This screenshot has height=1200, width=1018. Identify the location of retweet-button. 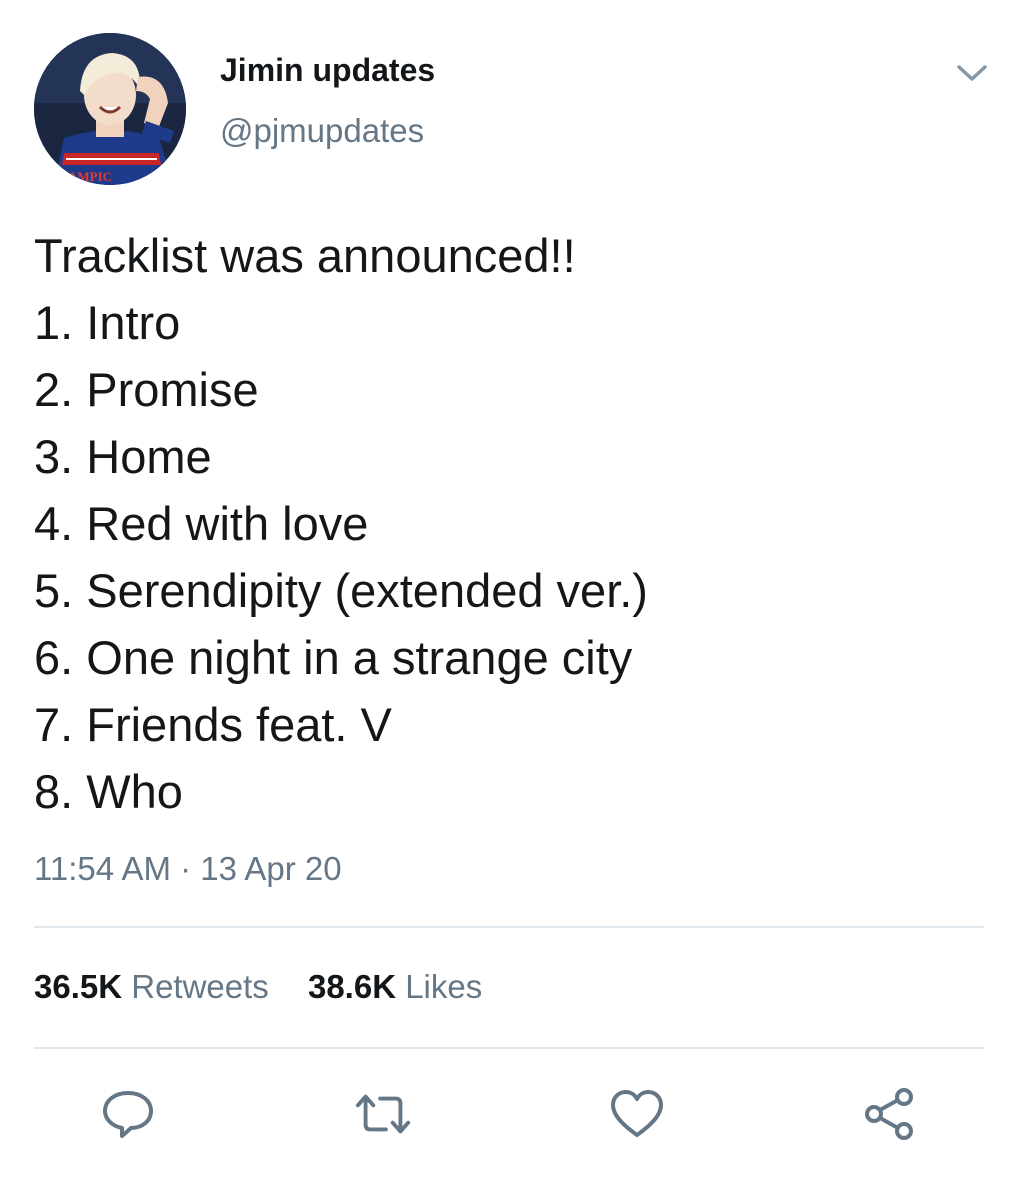
(383, 1114).